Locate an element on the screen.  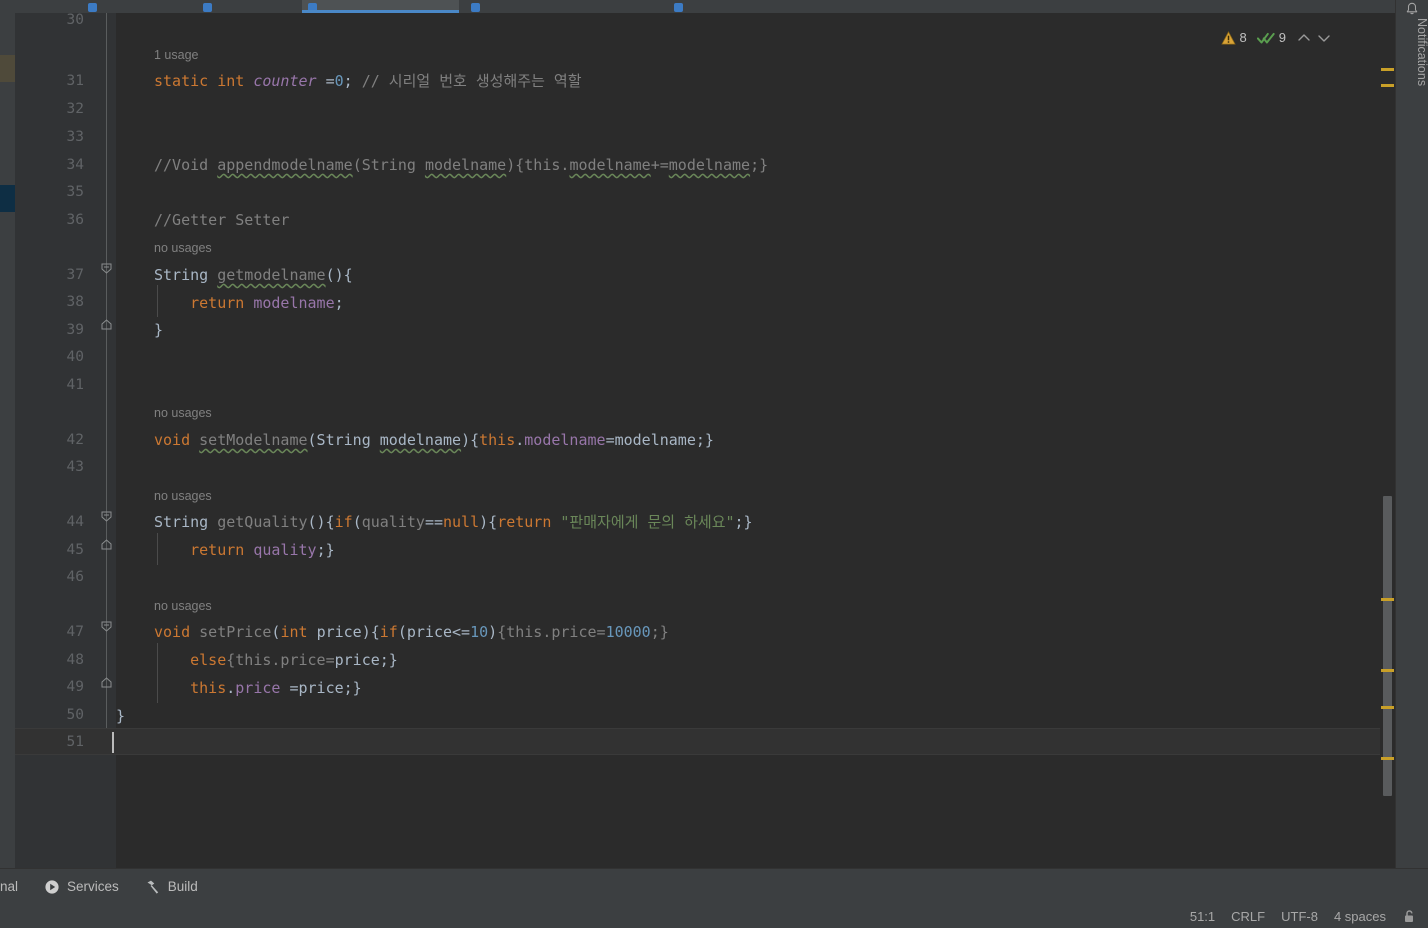
caret-position: 51:1 is located at coordinates (1202, 916).